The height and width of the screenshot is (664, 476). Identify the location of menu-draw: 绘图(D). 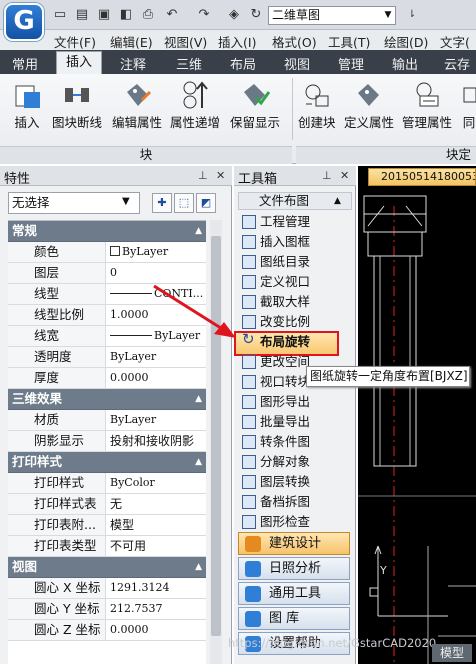
(406, 41).